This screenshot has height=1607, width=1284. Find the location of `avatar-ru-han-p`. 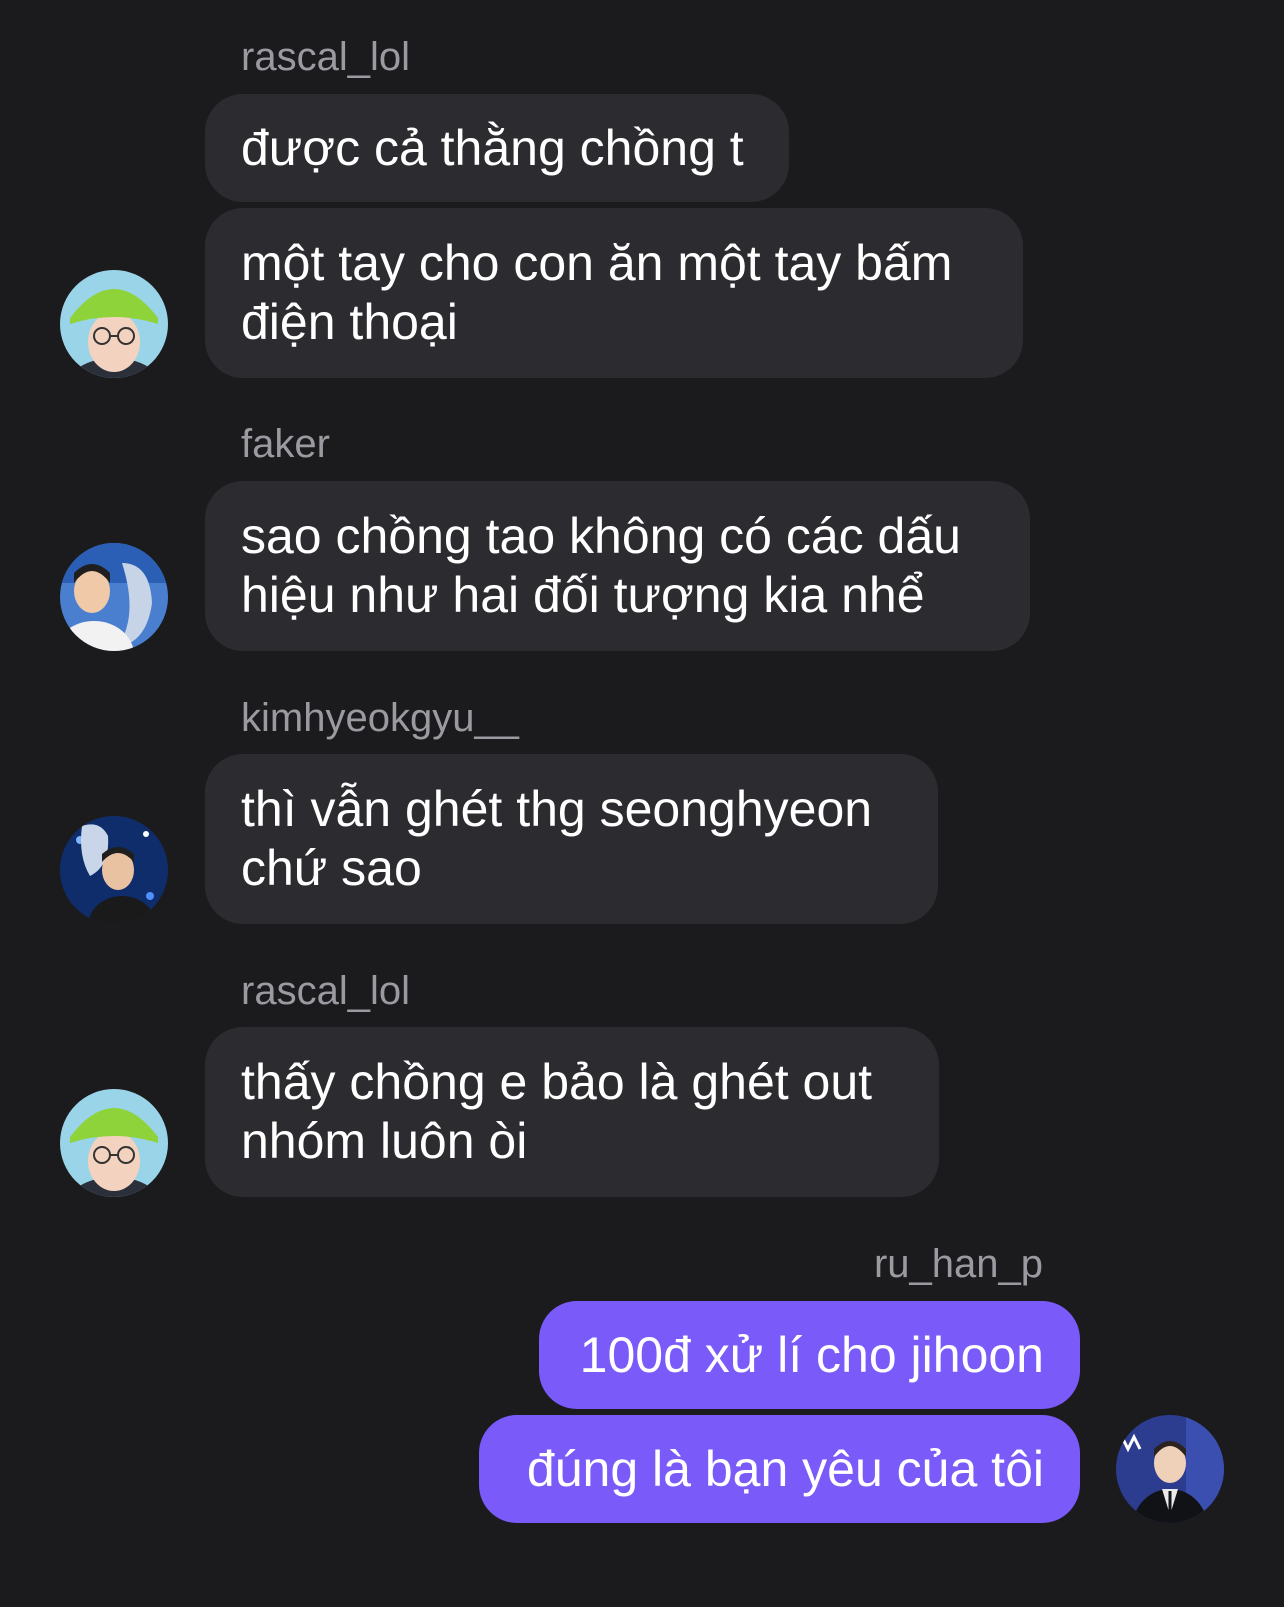

avatar-ru-han-p is located at coordinates (1170, 1469).